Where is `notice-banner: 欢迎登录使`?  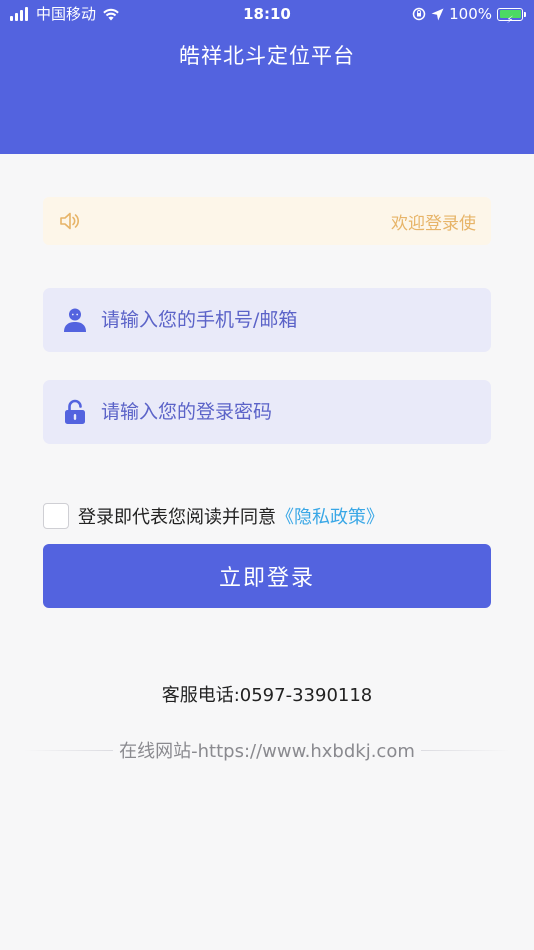 notice-banner: 欢迎登录使 is located at coordinates (267, 221).